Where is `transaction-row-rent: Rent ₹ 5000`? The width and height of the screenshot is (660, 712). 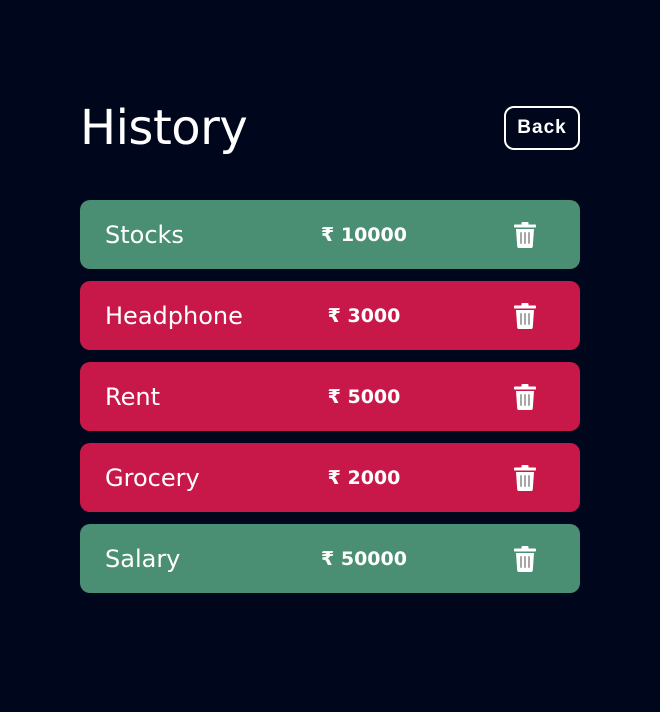 transaction-row-rent: Rent ₹ 5000 is located at coordinates (330, 396).